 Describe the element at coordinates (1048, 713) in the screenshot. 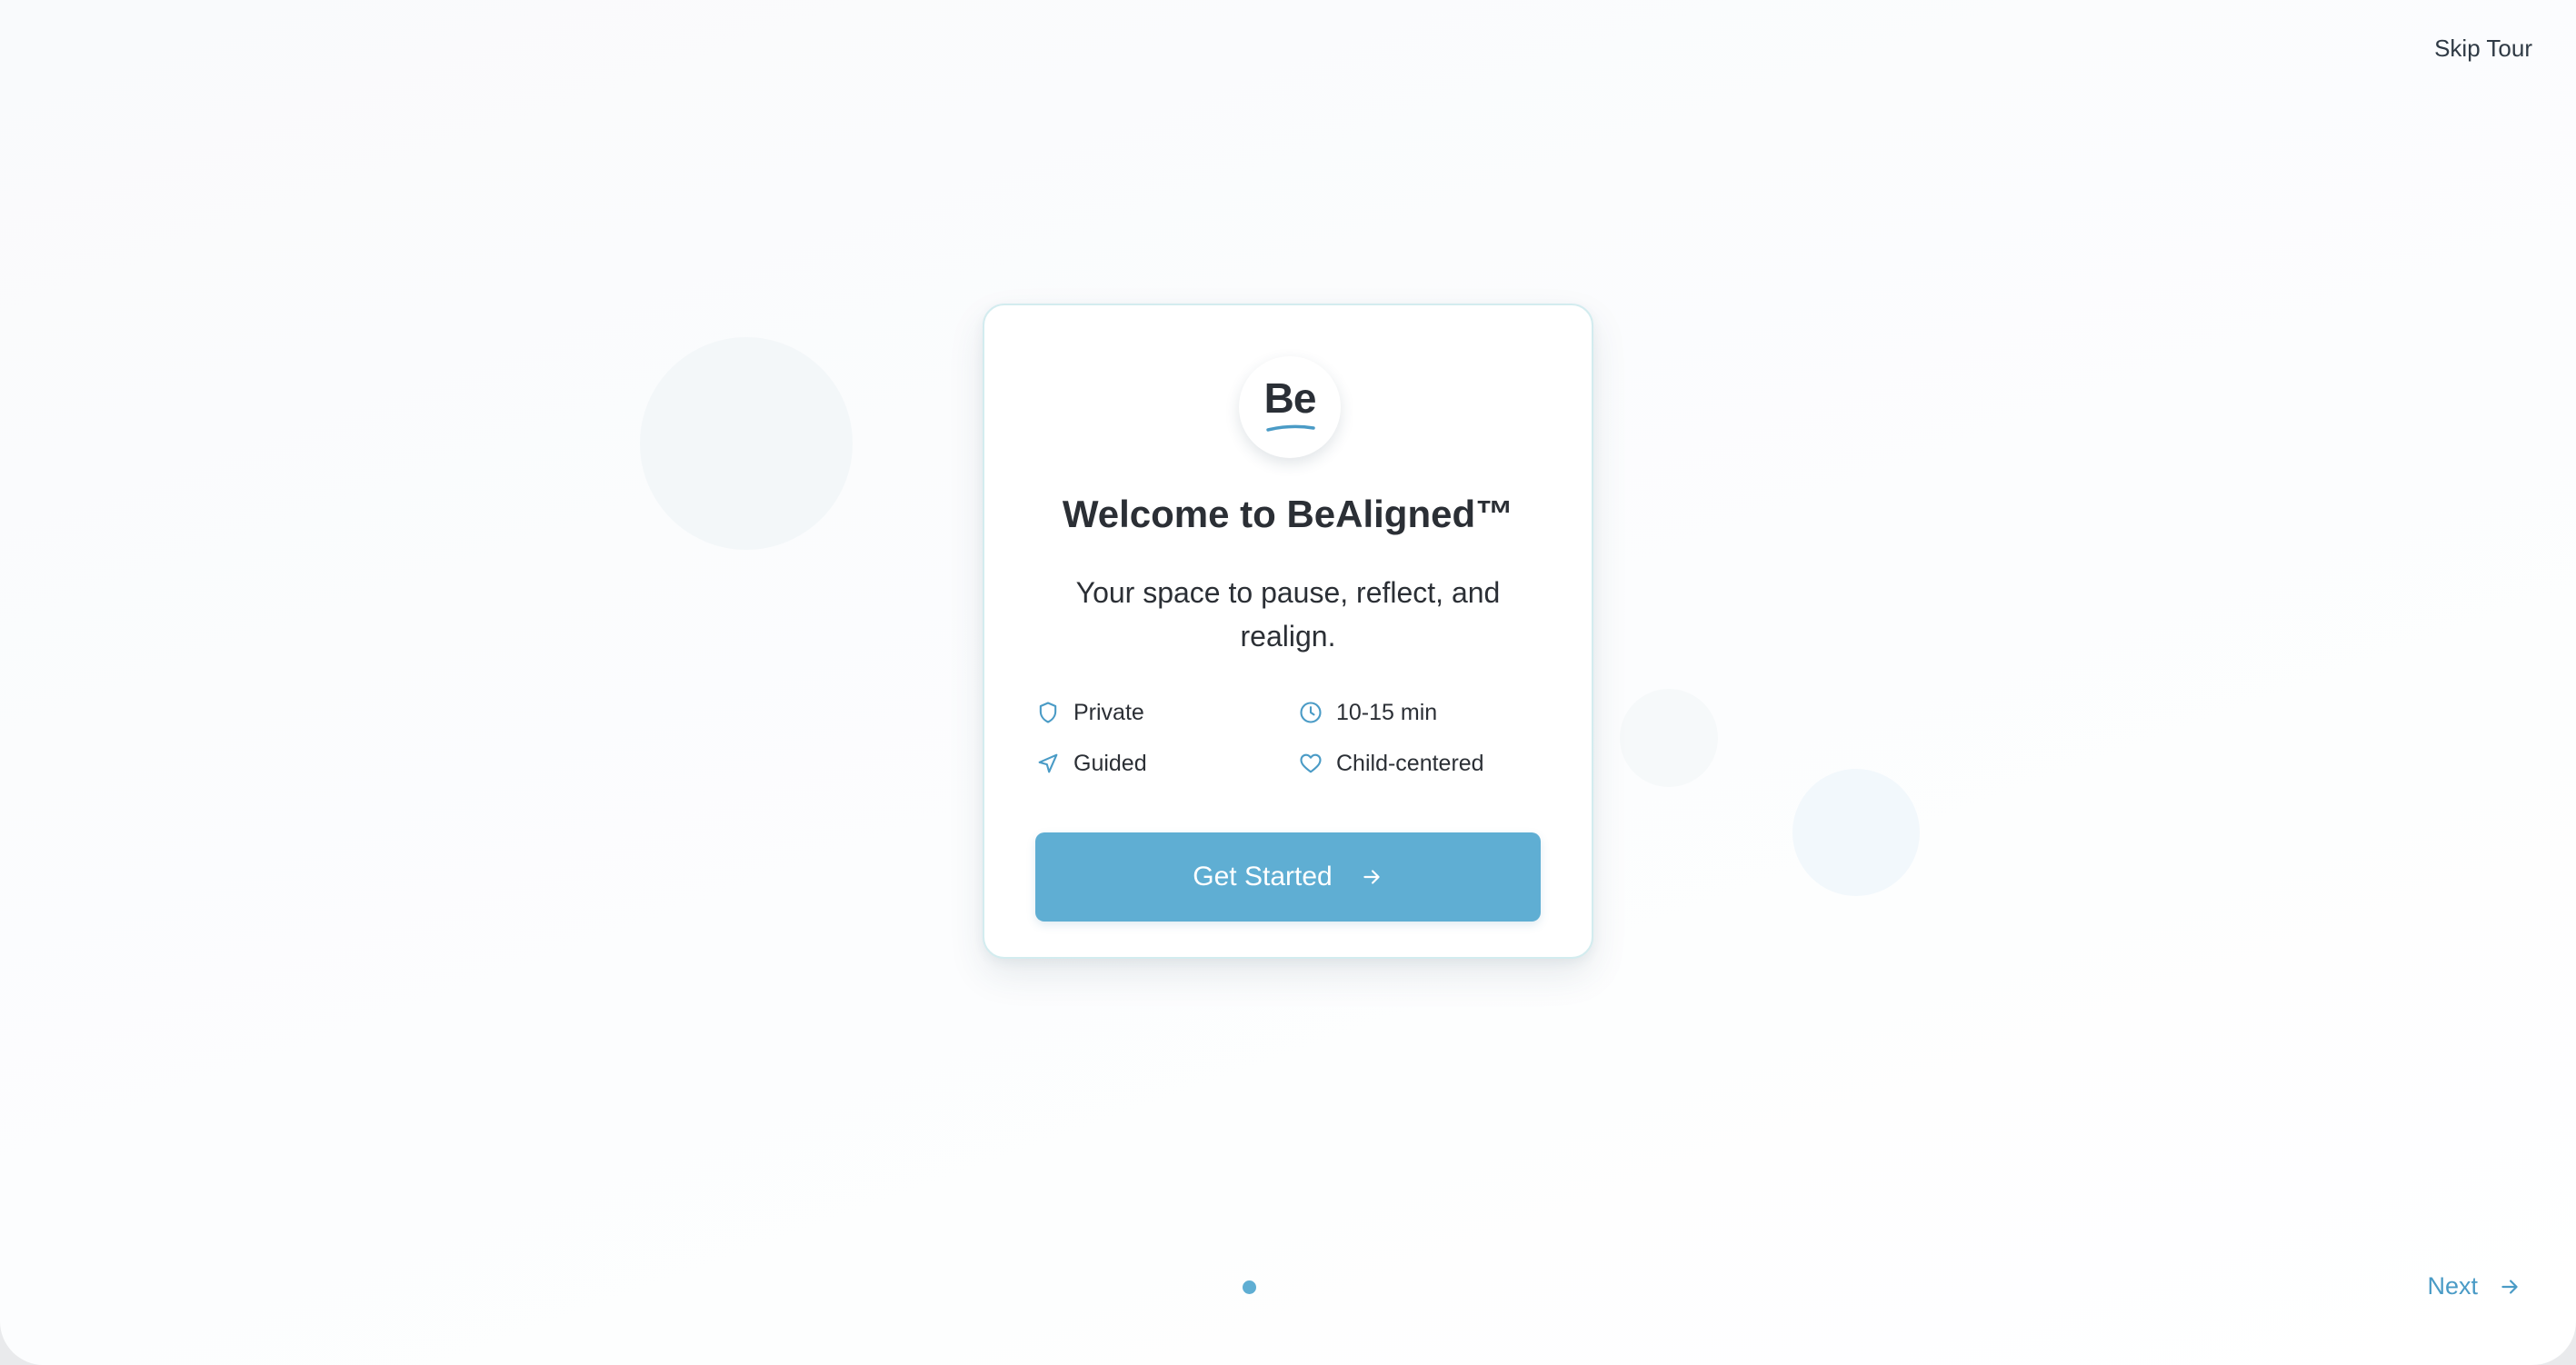

I see `shield-icon` at that location.